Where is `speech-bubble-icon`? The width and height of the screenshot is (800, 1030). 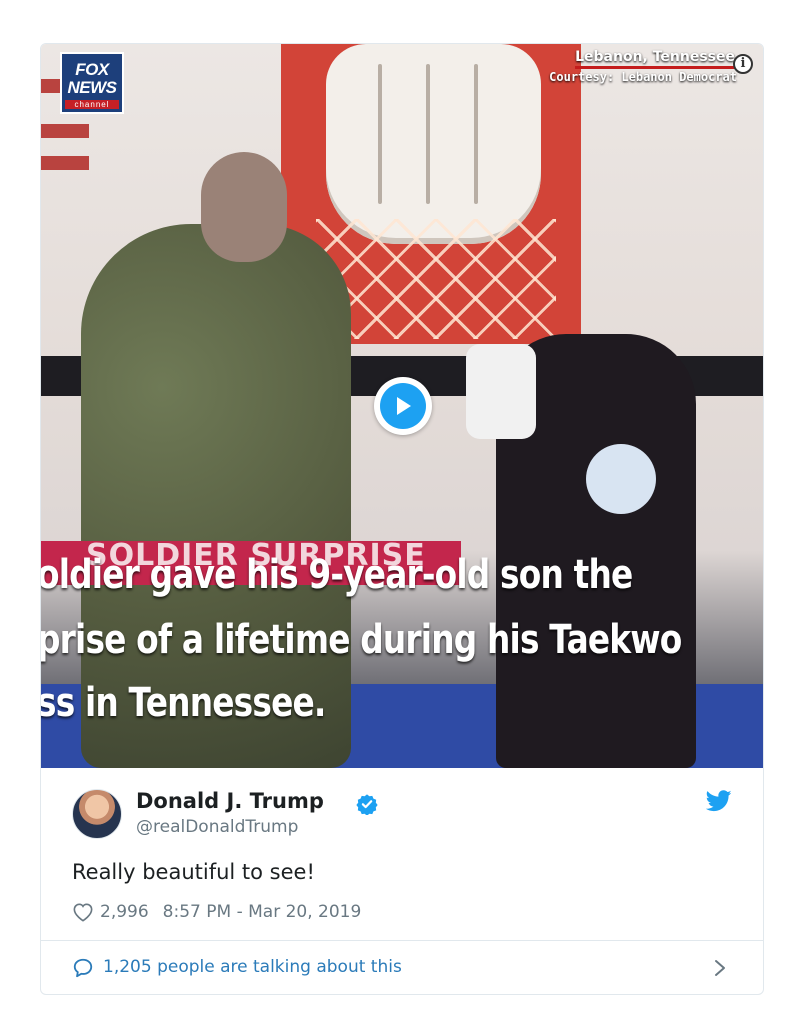 speech-bubble-icon is located at coordinates (83, 968).